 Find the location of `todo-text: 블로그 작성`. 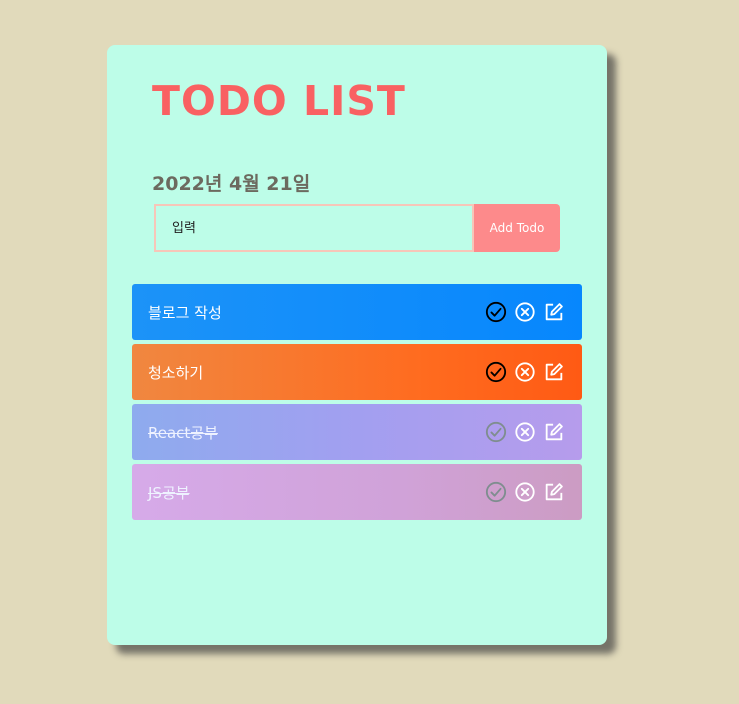

todo-text: 블로그 작성 is located at coordinates (185, 312).